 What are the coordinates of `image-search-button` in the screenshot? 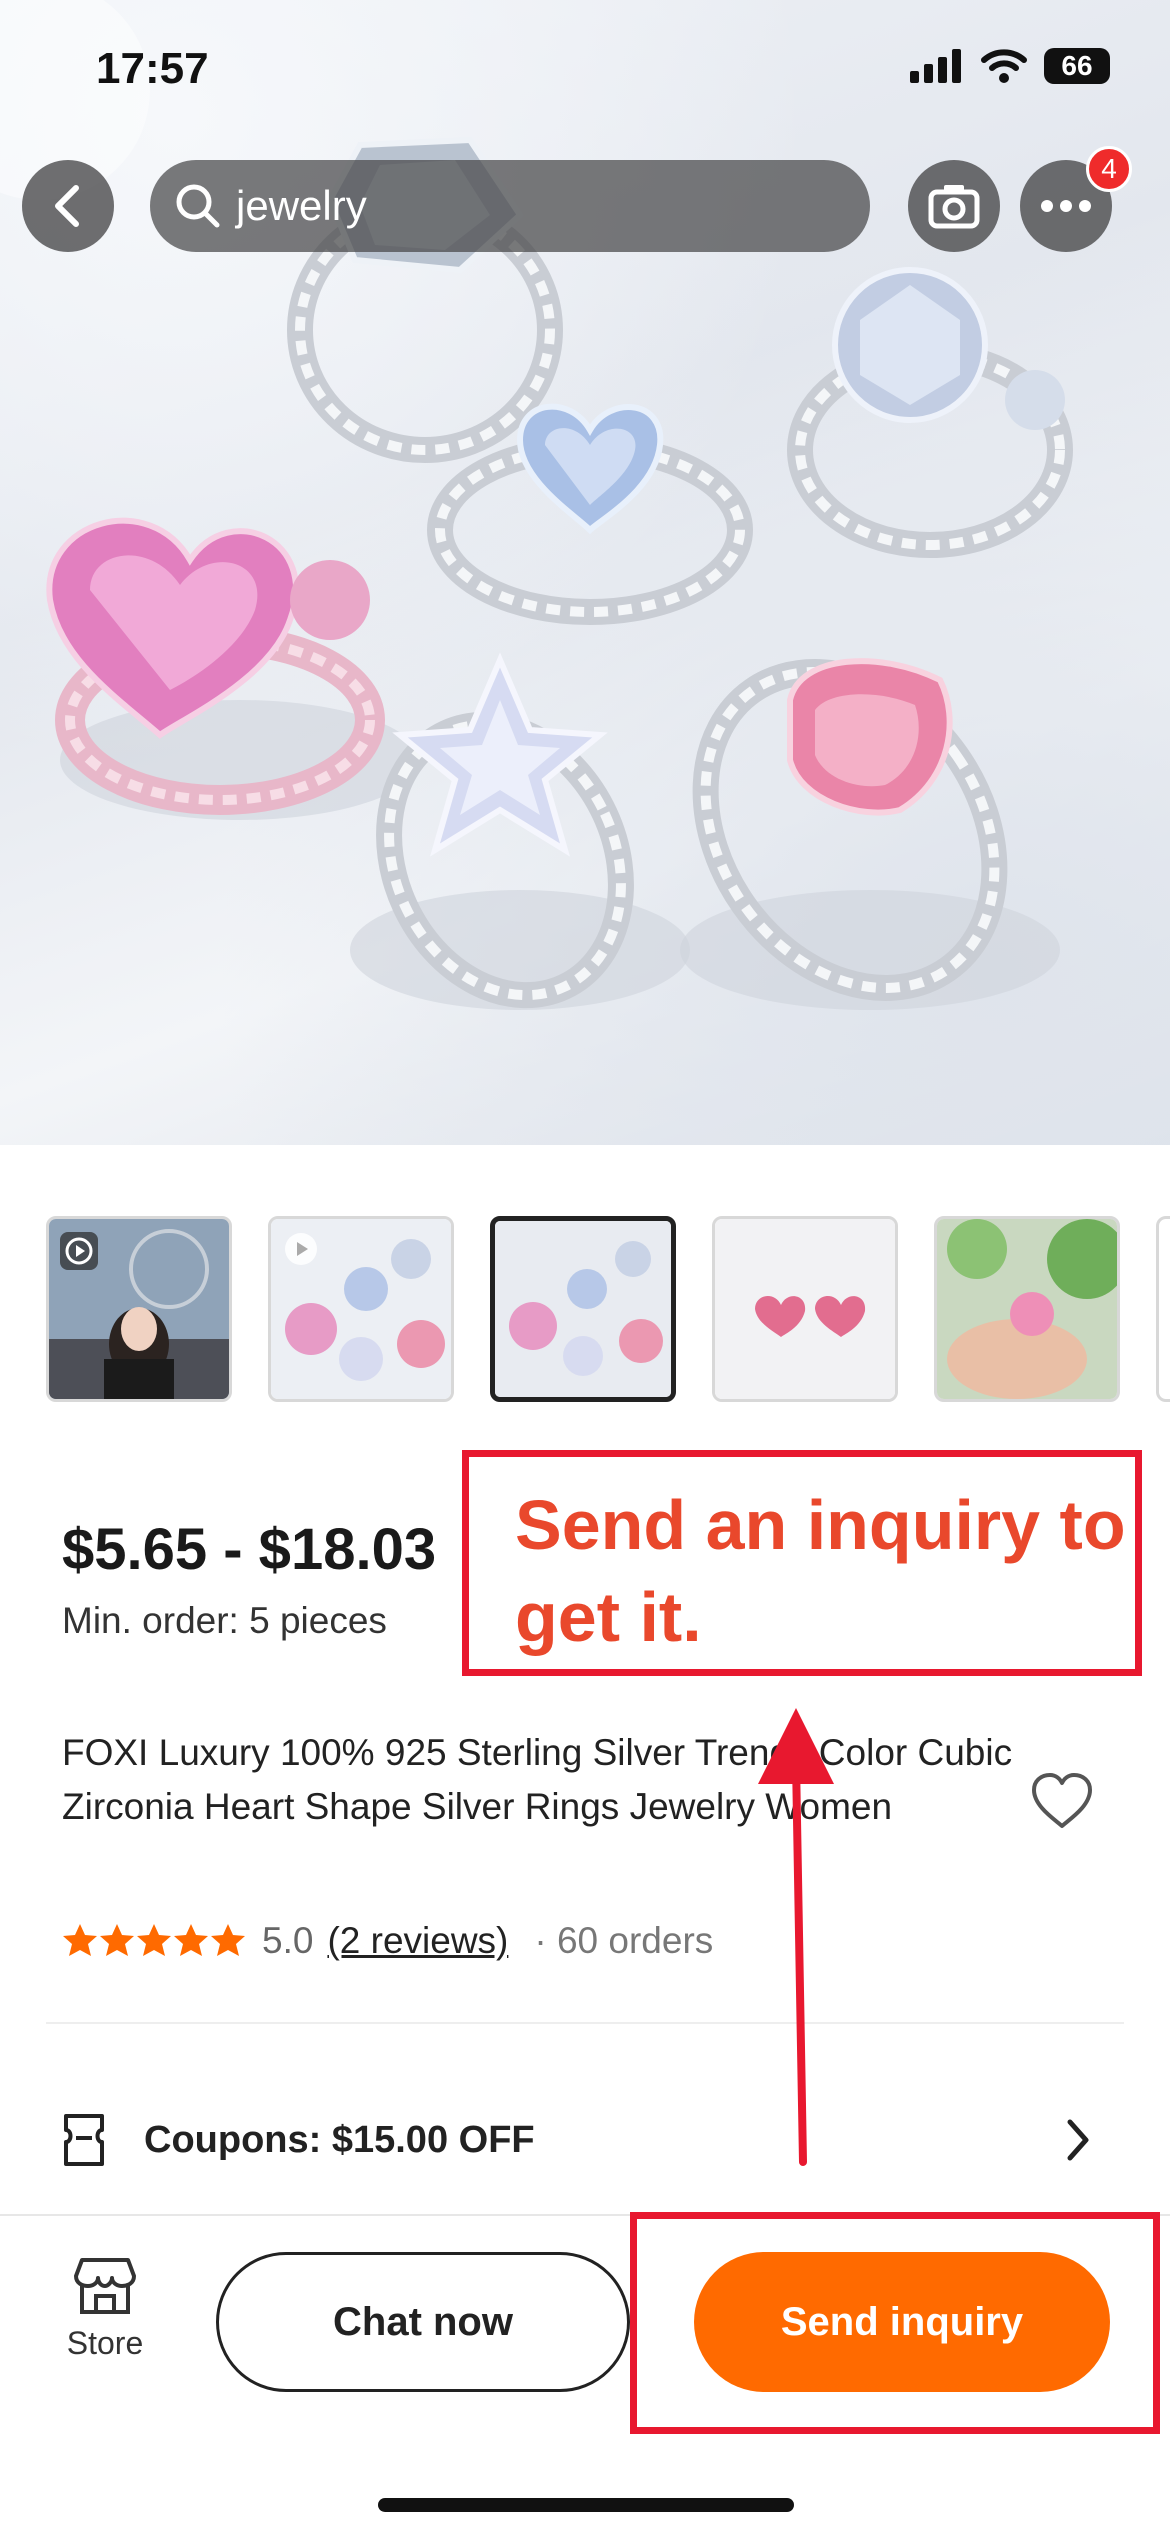 It's located at (954, 206).